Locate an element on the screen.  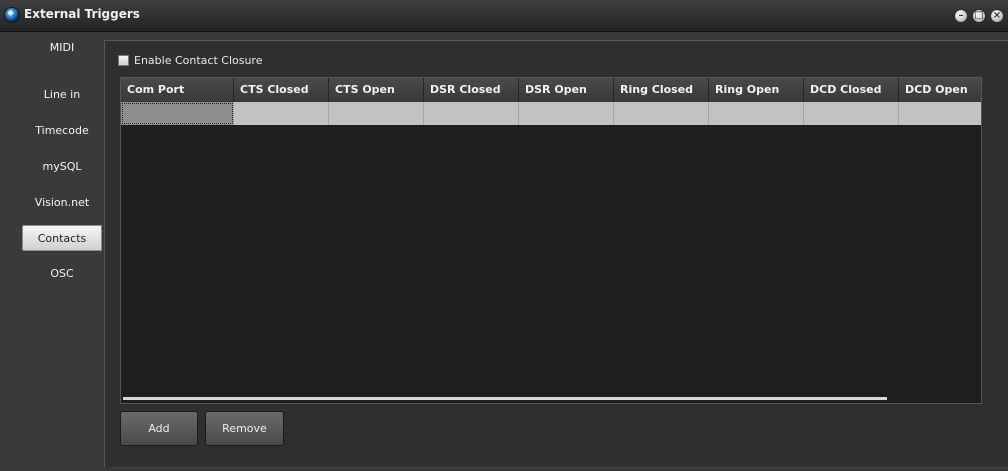
column-header-cts-closed: CTS Closed is located at coordinates (281, 90).